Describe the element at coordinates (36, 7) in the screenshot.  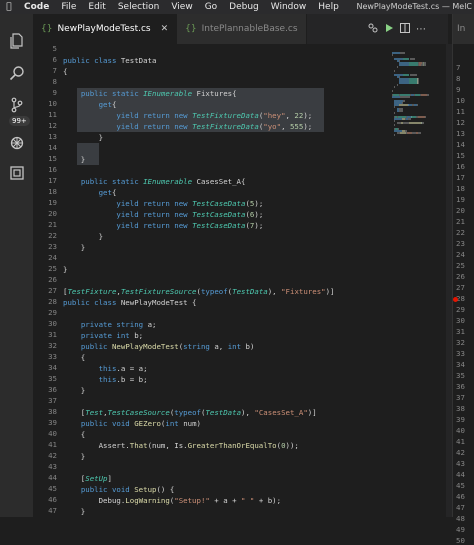
I see `menu-app: Code` at that location.